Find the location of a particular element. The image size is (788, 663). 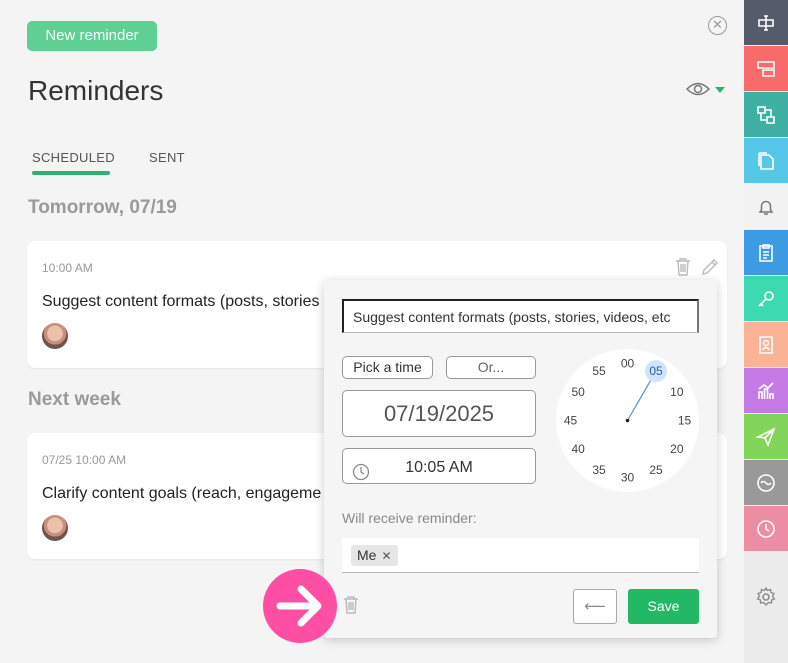

reminder-text: Suggest content formats (posts, stories is located at coordinates (181, 301).